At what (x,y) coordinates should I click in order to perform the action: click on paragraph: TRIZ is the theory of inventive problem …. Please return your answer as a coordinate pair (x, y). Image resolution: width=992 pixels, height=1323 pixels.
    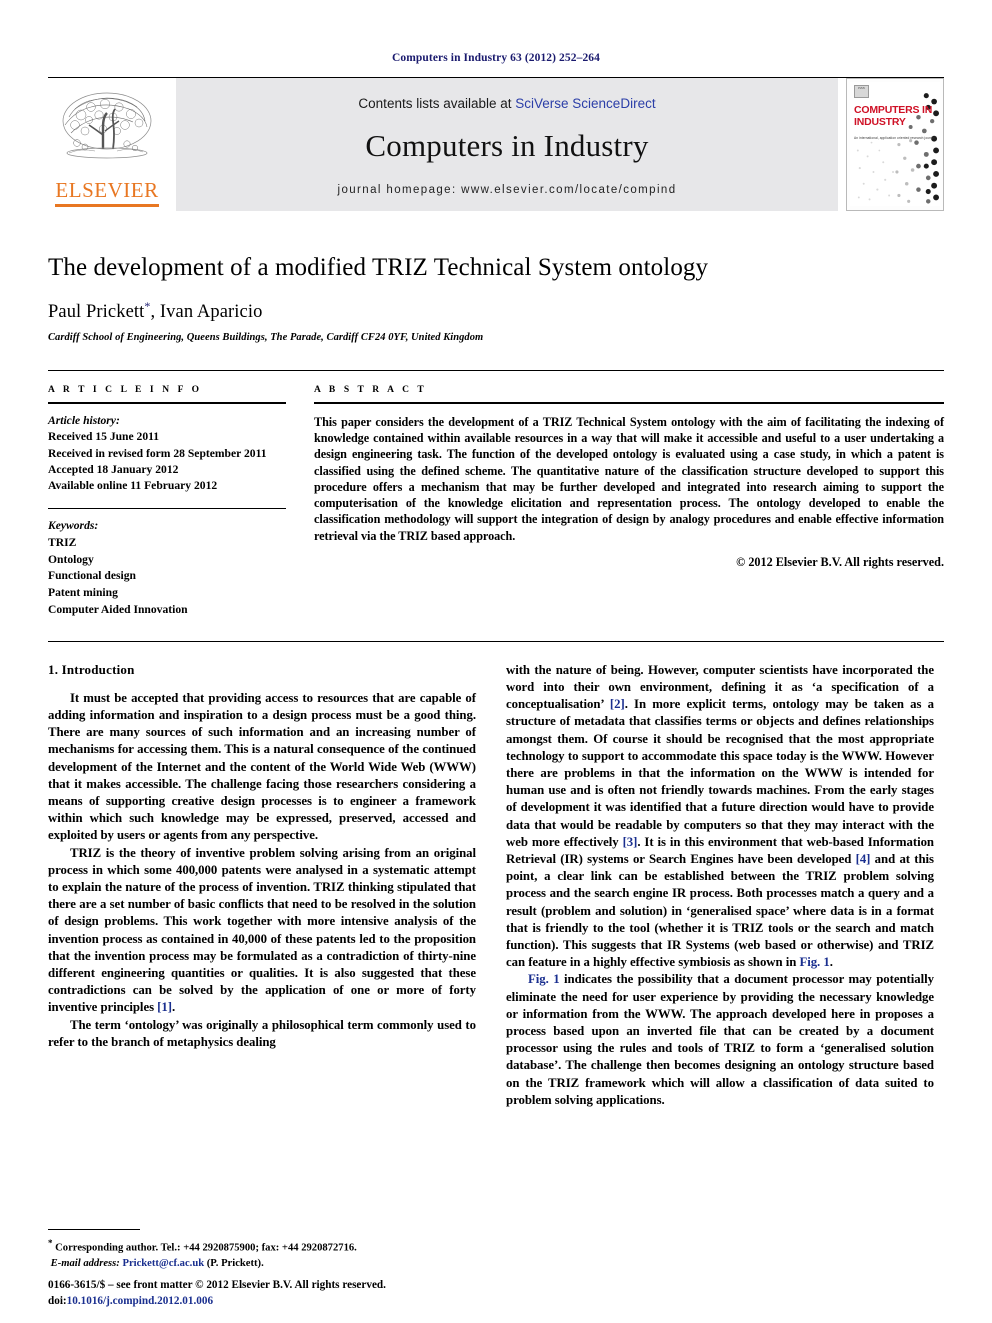
    Looking at the image, I should click on (262, 931).